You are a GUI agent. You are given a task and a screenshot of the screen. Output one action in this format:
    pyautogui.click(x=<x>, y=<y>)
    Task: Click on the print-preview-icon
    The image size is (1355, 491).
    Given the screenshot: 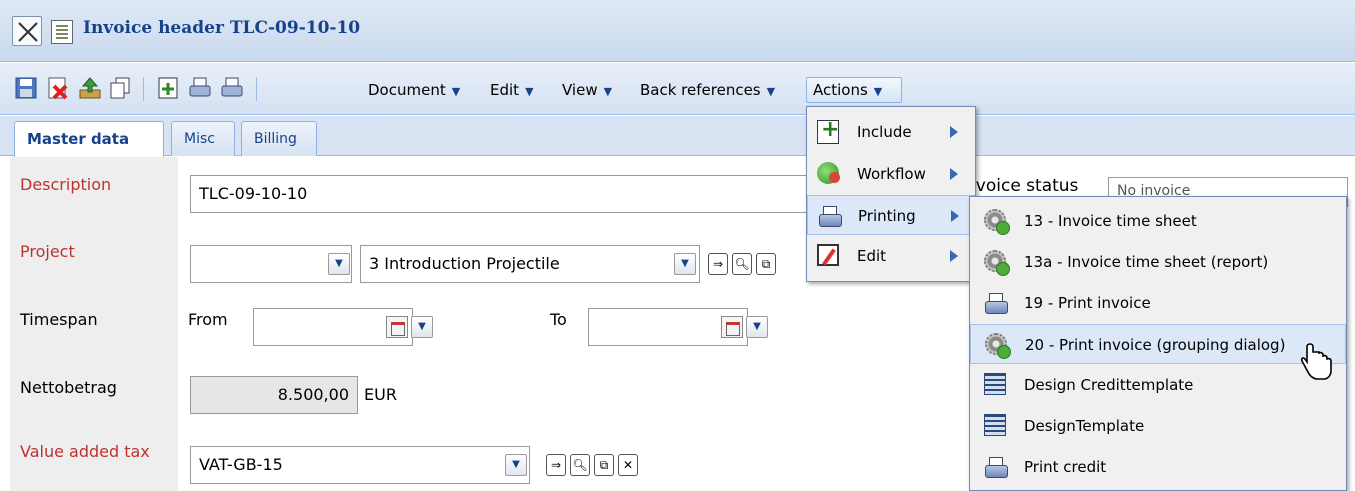 What is the action you would take?
    pyautogui.click(x=232, y=88)
    